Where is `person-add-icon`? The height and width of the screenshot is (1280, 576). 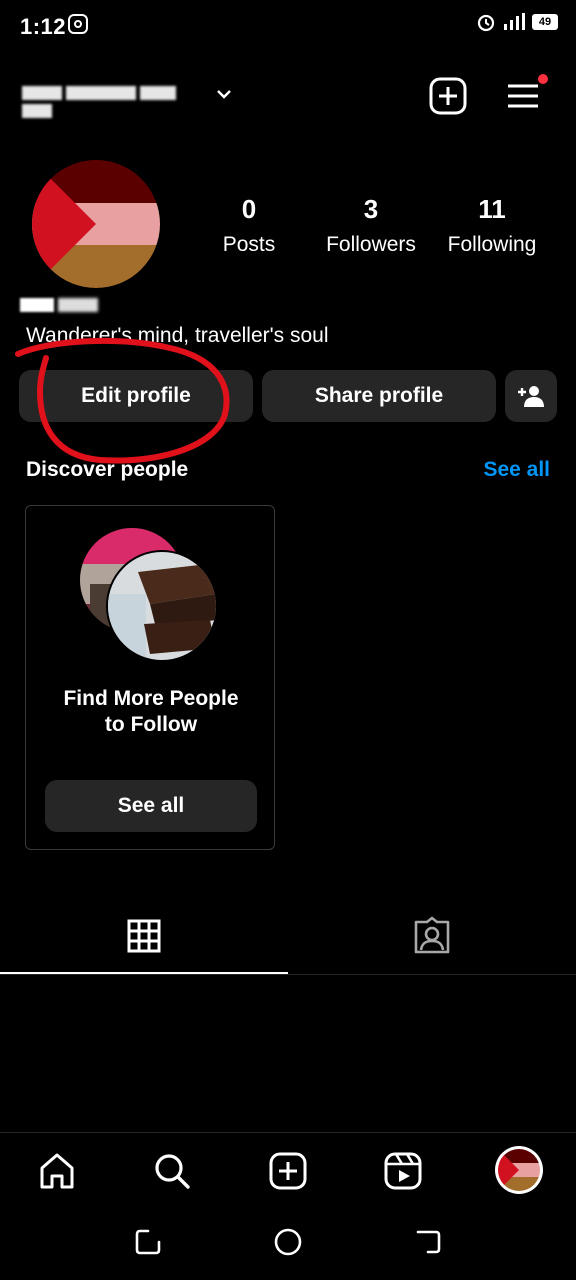 person-add-icon is located at coordinates (531, 396).